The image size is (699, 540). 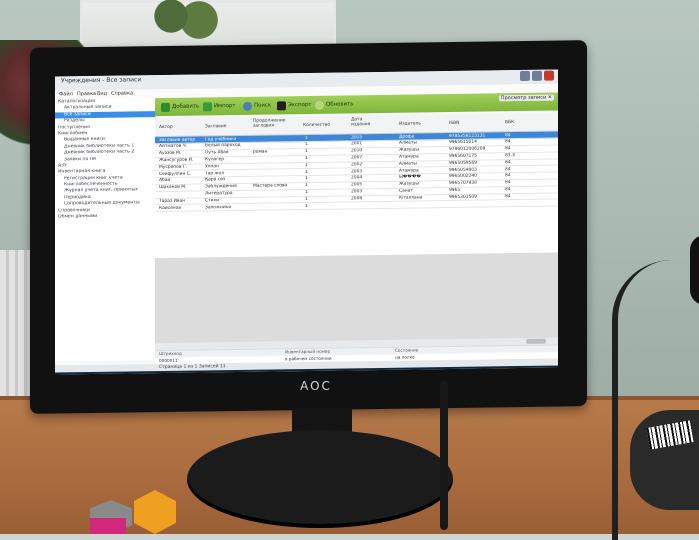 I want to click on window-title: Учреждения - Все записи, so click(x=101, y=80).